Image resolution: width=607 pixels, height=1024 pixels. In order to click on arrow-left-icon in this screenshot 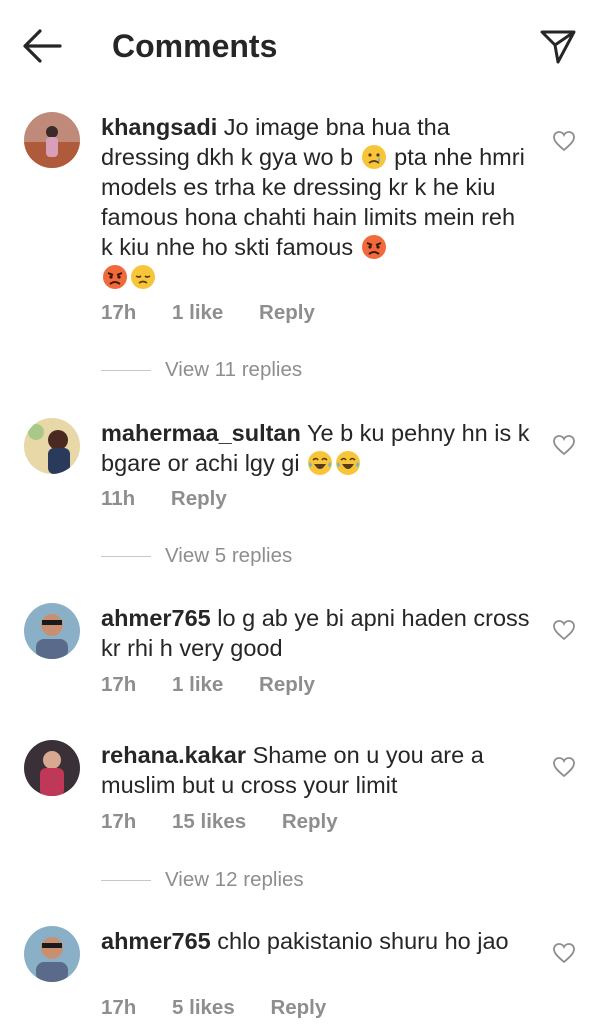, I will do `click(42, 46)`.